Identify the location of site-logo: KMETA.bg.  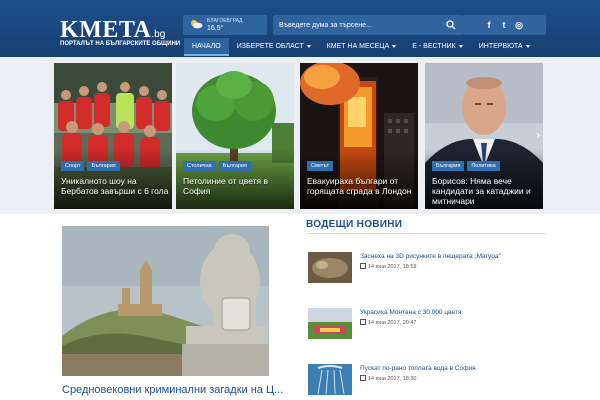
(112, 30).